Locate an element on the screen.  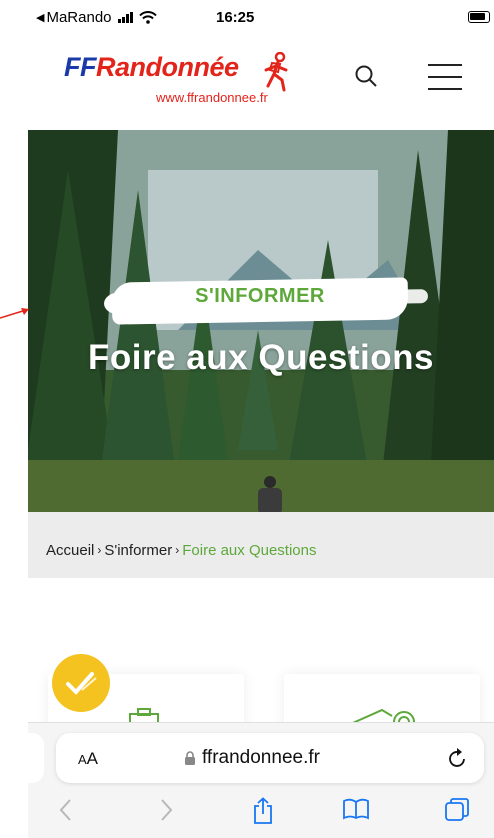
clock: 16:25 is located at coordinates (235, 17).